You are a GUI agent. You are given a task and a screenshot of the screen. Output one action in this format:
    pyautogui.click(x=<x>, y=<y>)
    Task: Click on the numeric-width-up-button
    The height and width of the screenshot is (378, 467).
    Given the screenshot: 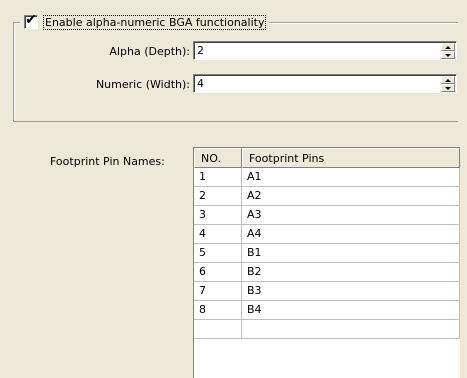 What is the action you would take?
    pyautogui.click(x=448, y=80)
    